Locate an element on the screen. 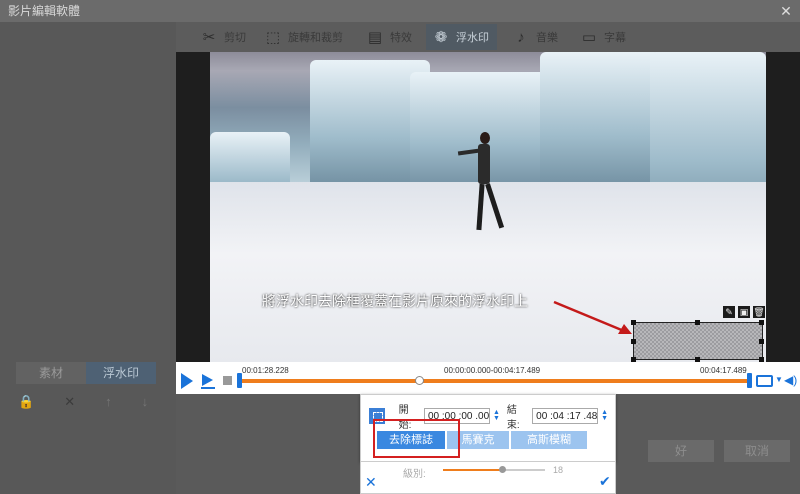 This screenshot has height=494, width=800. watermark-icon: ❁ is located at coordinates (441, 37).